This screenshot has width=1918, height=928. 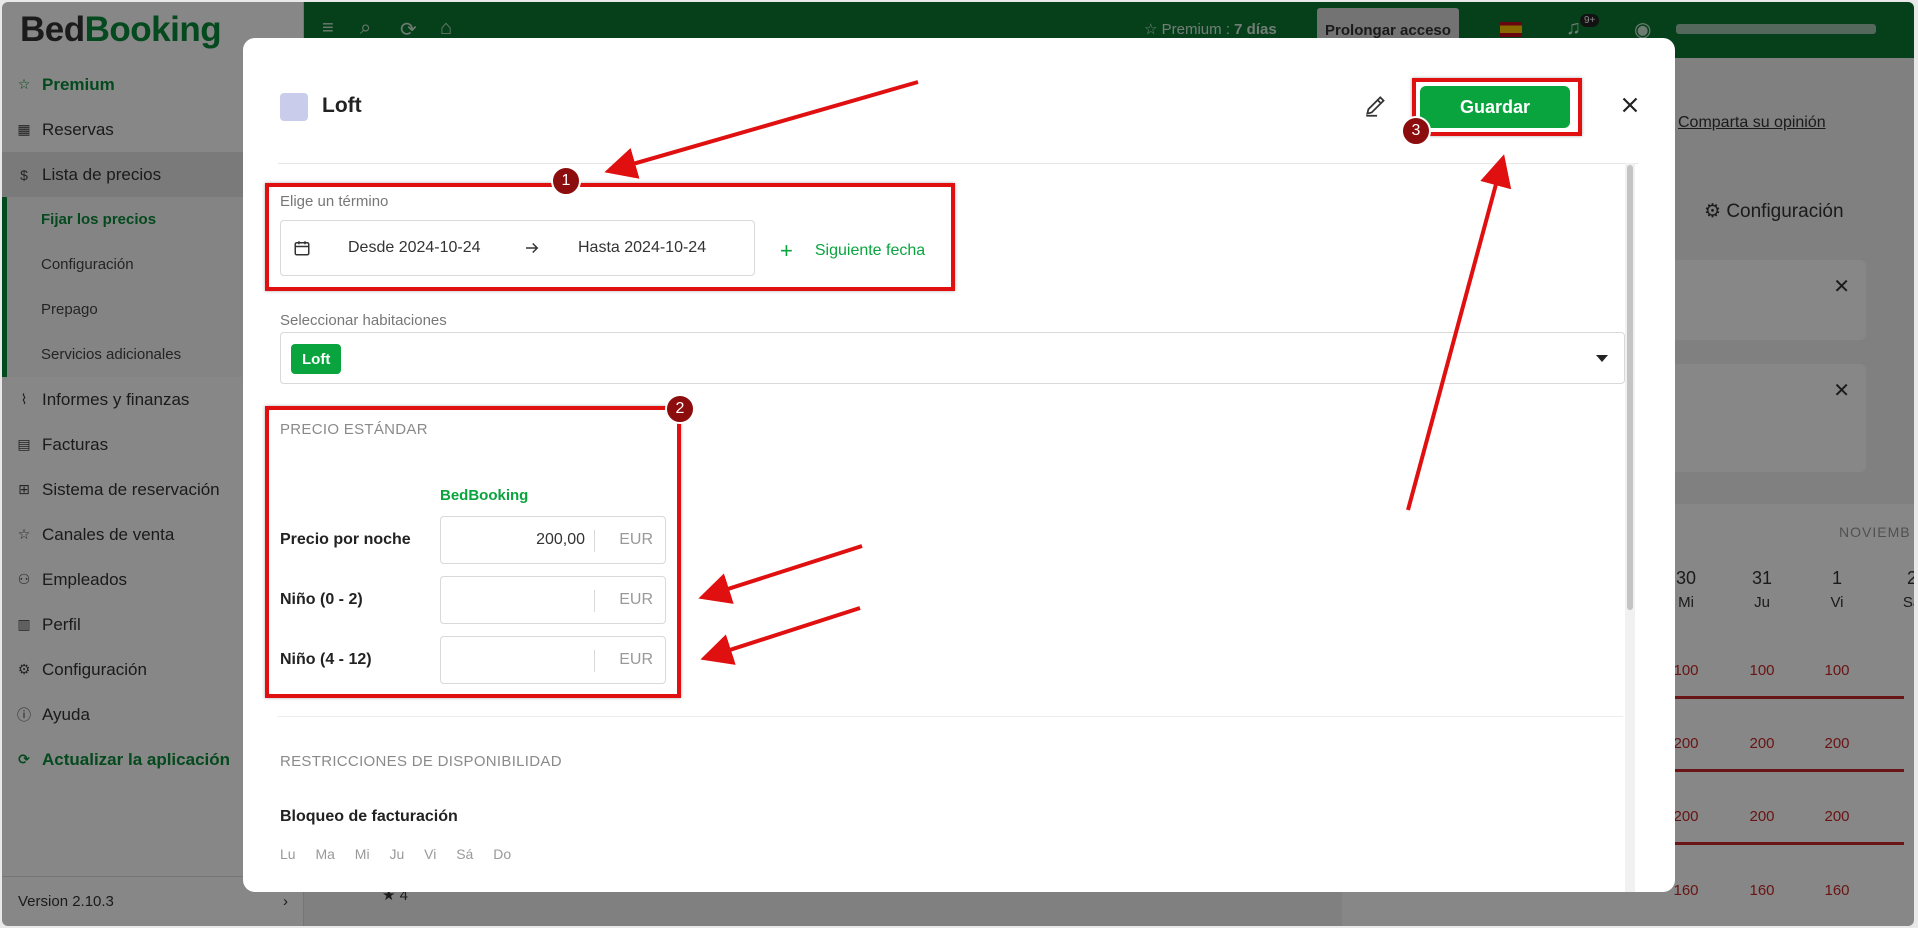 What do you see at coordinates (680, 409) in the screenshot?
I see `annotation-badge-2: 2` at bounding box center [680, 409].